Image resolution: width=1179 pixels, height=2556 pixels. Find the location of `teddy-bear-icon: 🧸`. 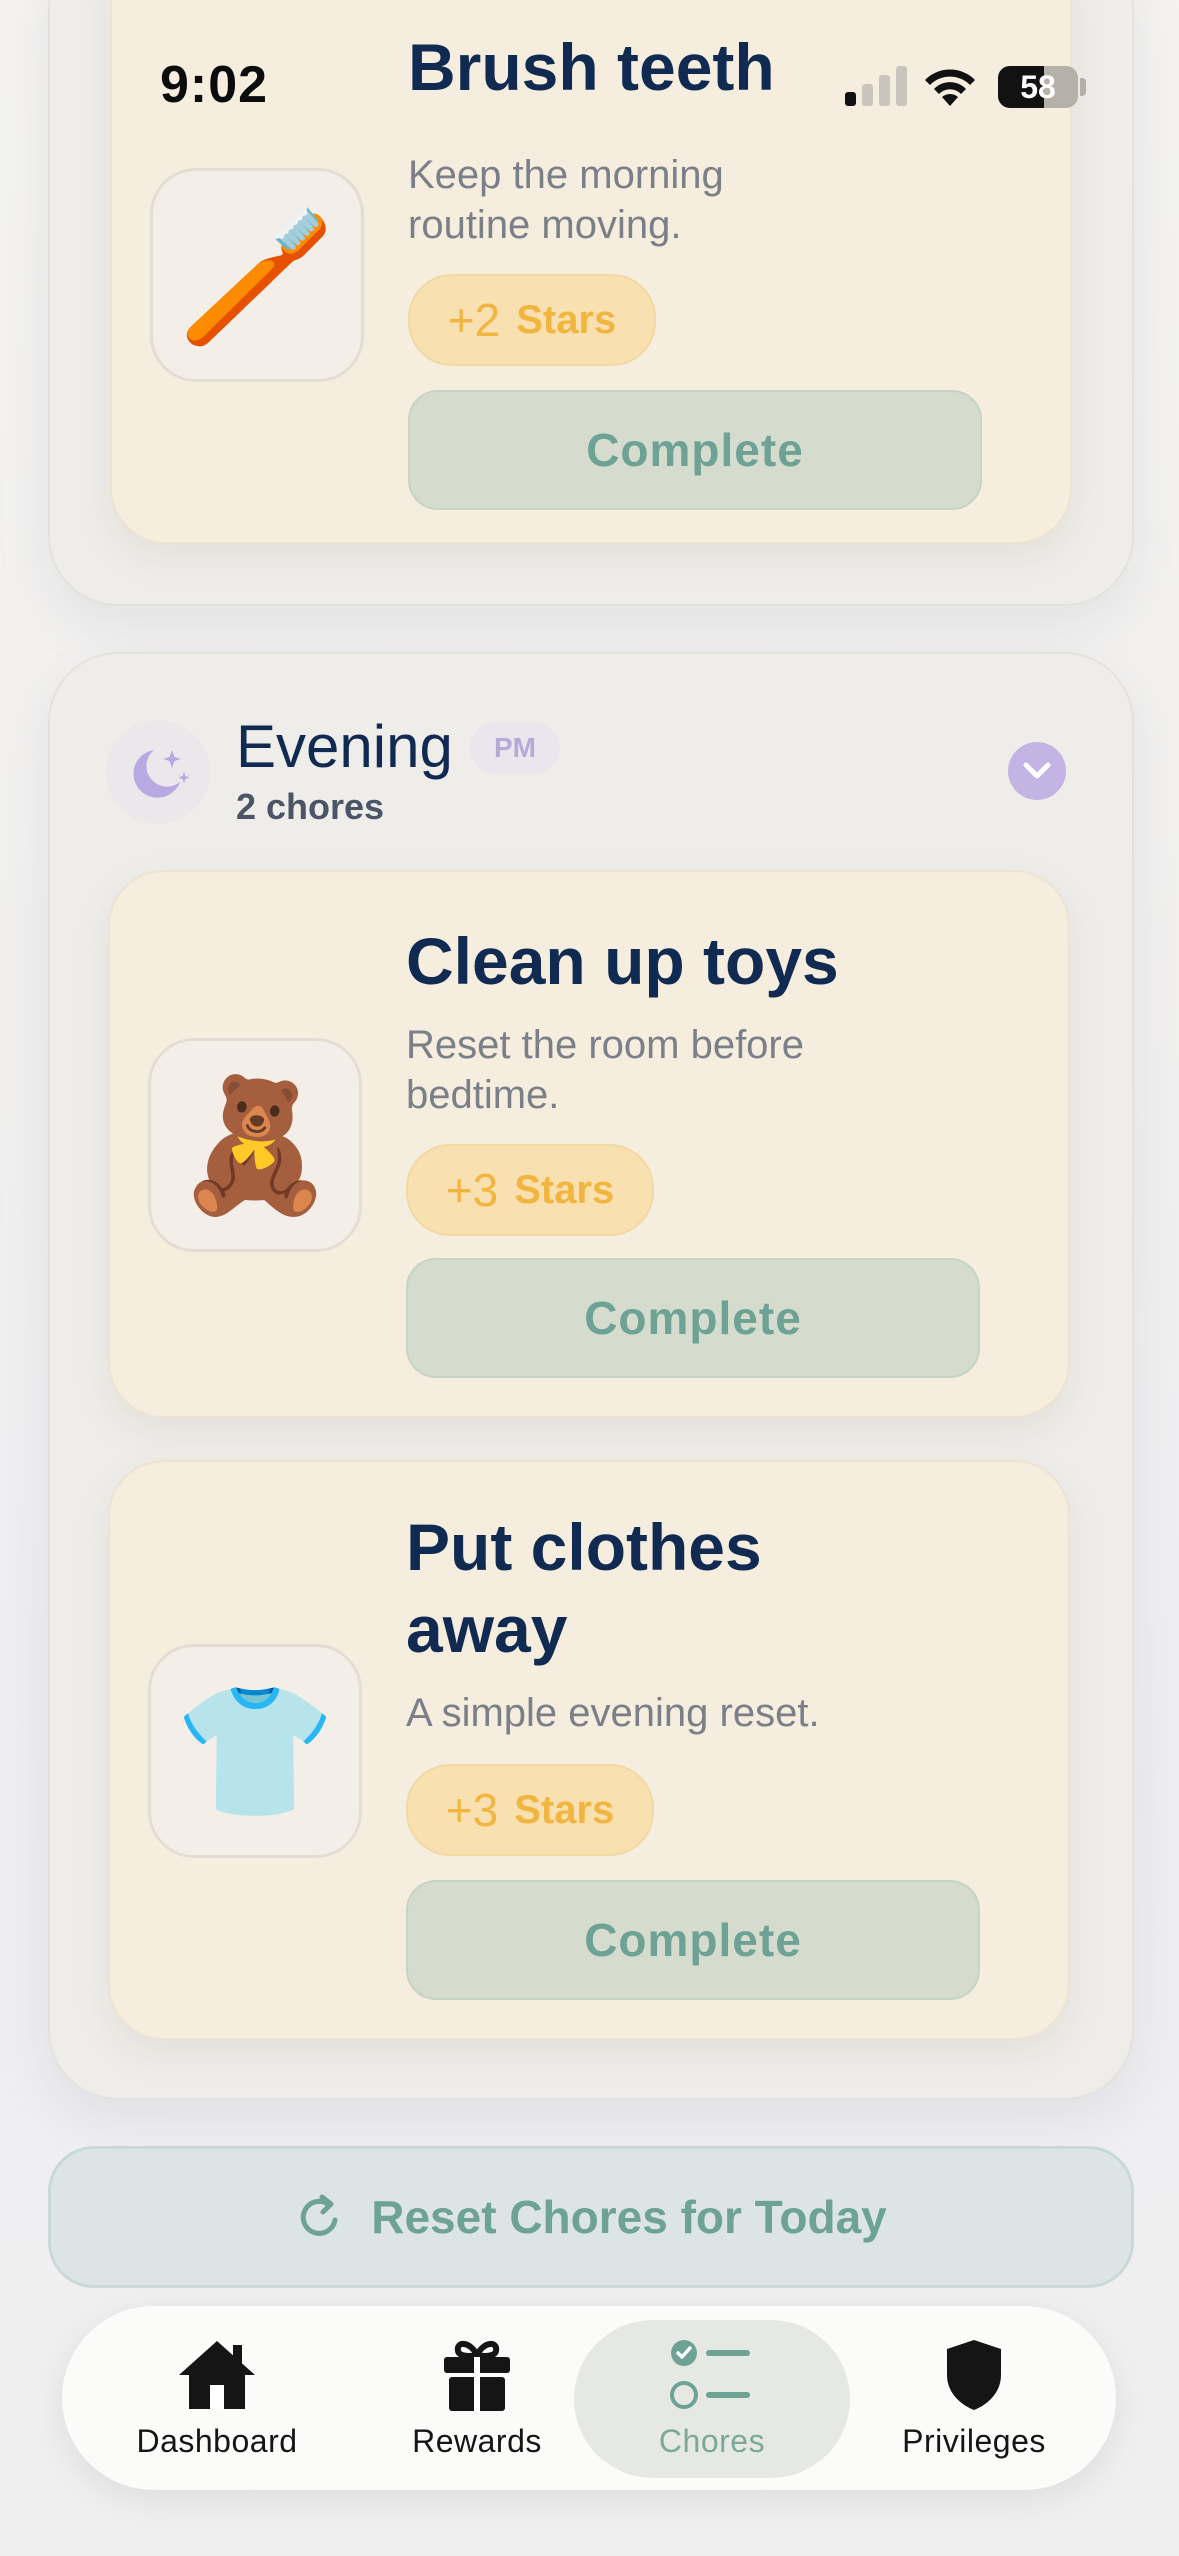

teddy-bear-icon: 🧸 is located at coordinates (255, 1144).